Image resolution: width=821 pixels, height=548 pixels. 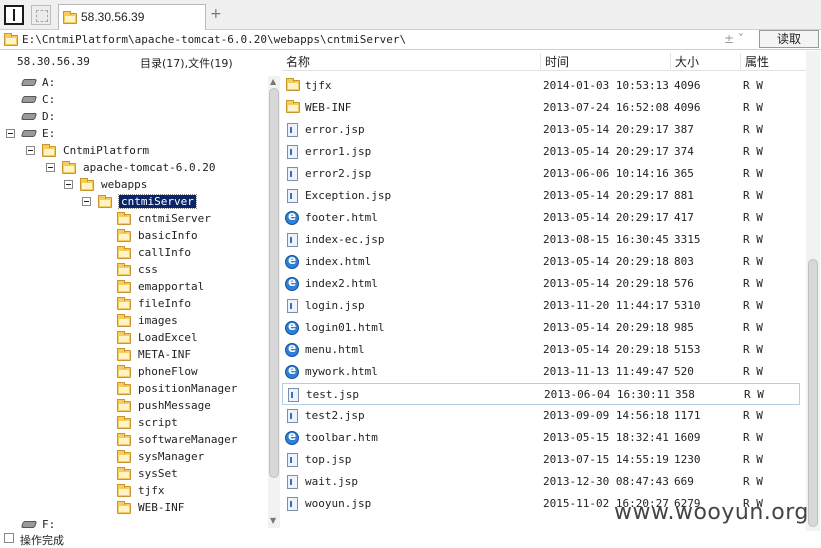 What do you see at coordinates (813, 393) in the screenshot?
I see `file-scroll-thumb` at bounding box center [813, 393].